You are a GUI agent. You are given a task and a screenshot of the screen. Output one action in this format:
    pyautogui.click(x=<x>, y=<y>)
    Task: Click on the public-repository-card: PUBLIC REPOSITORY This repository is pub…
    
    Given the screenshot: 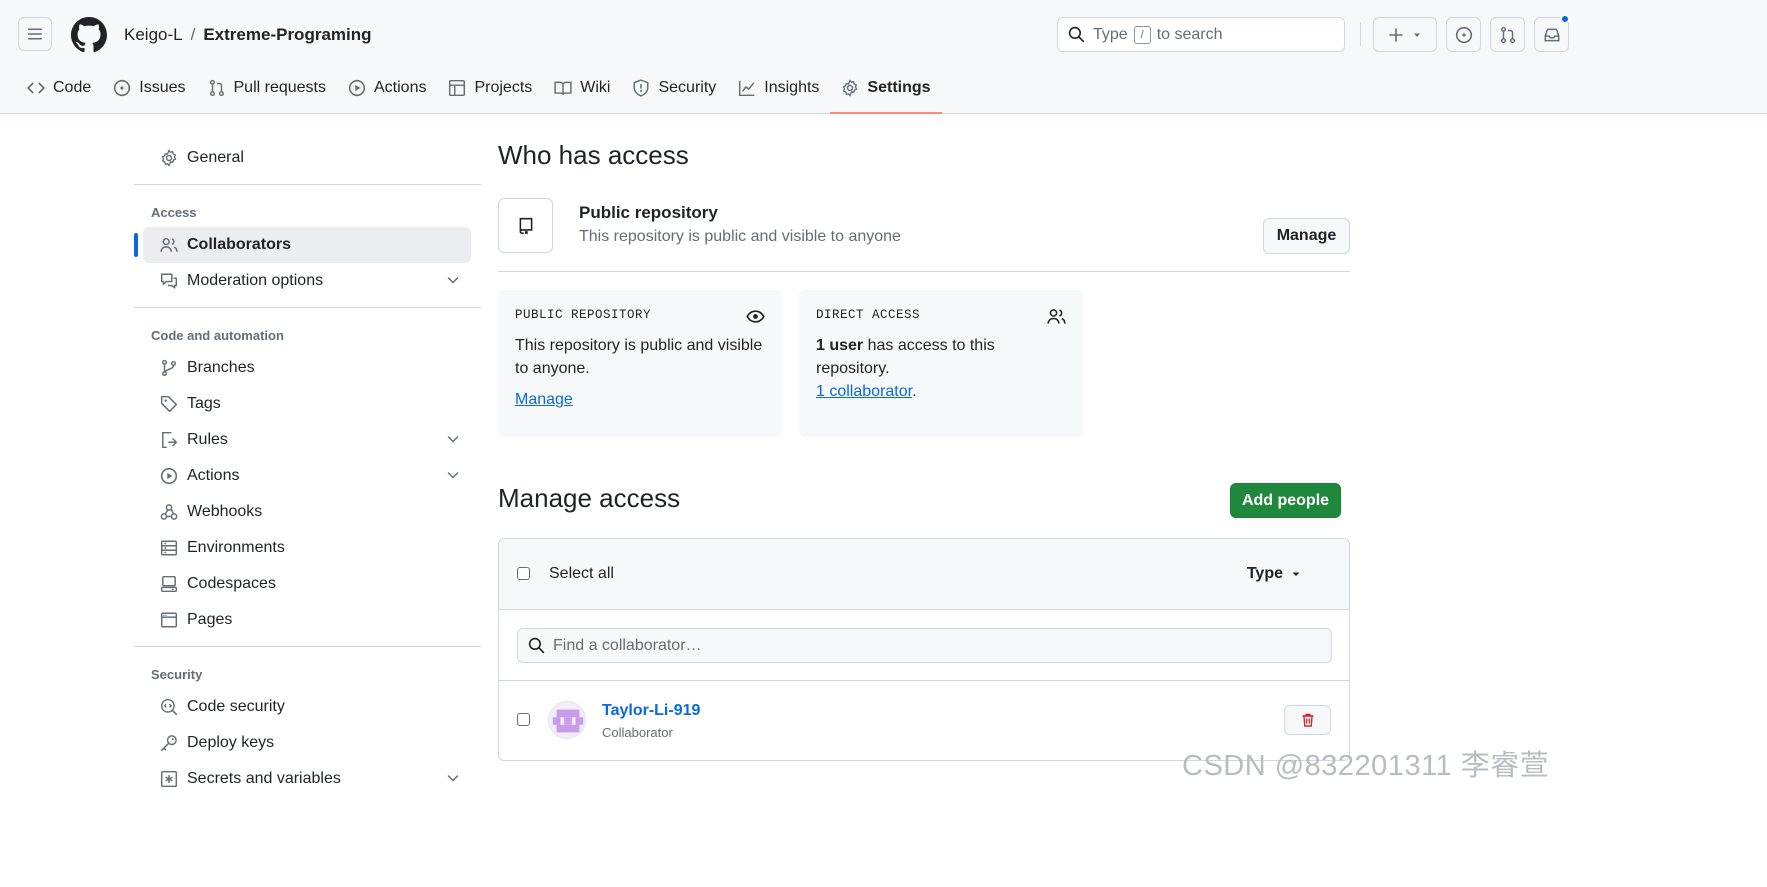 What is the action you would take?
    pyautogui.click(x=640, y=363)
    